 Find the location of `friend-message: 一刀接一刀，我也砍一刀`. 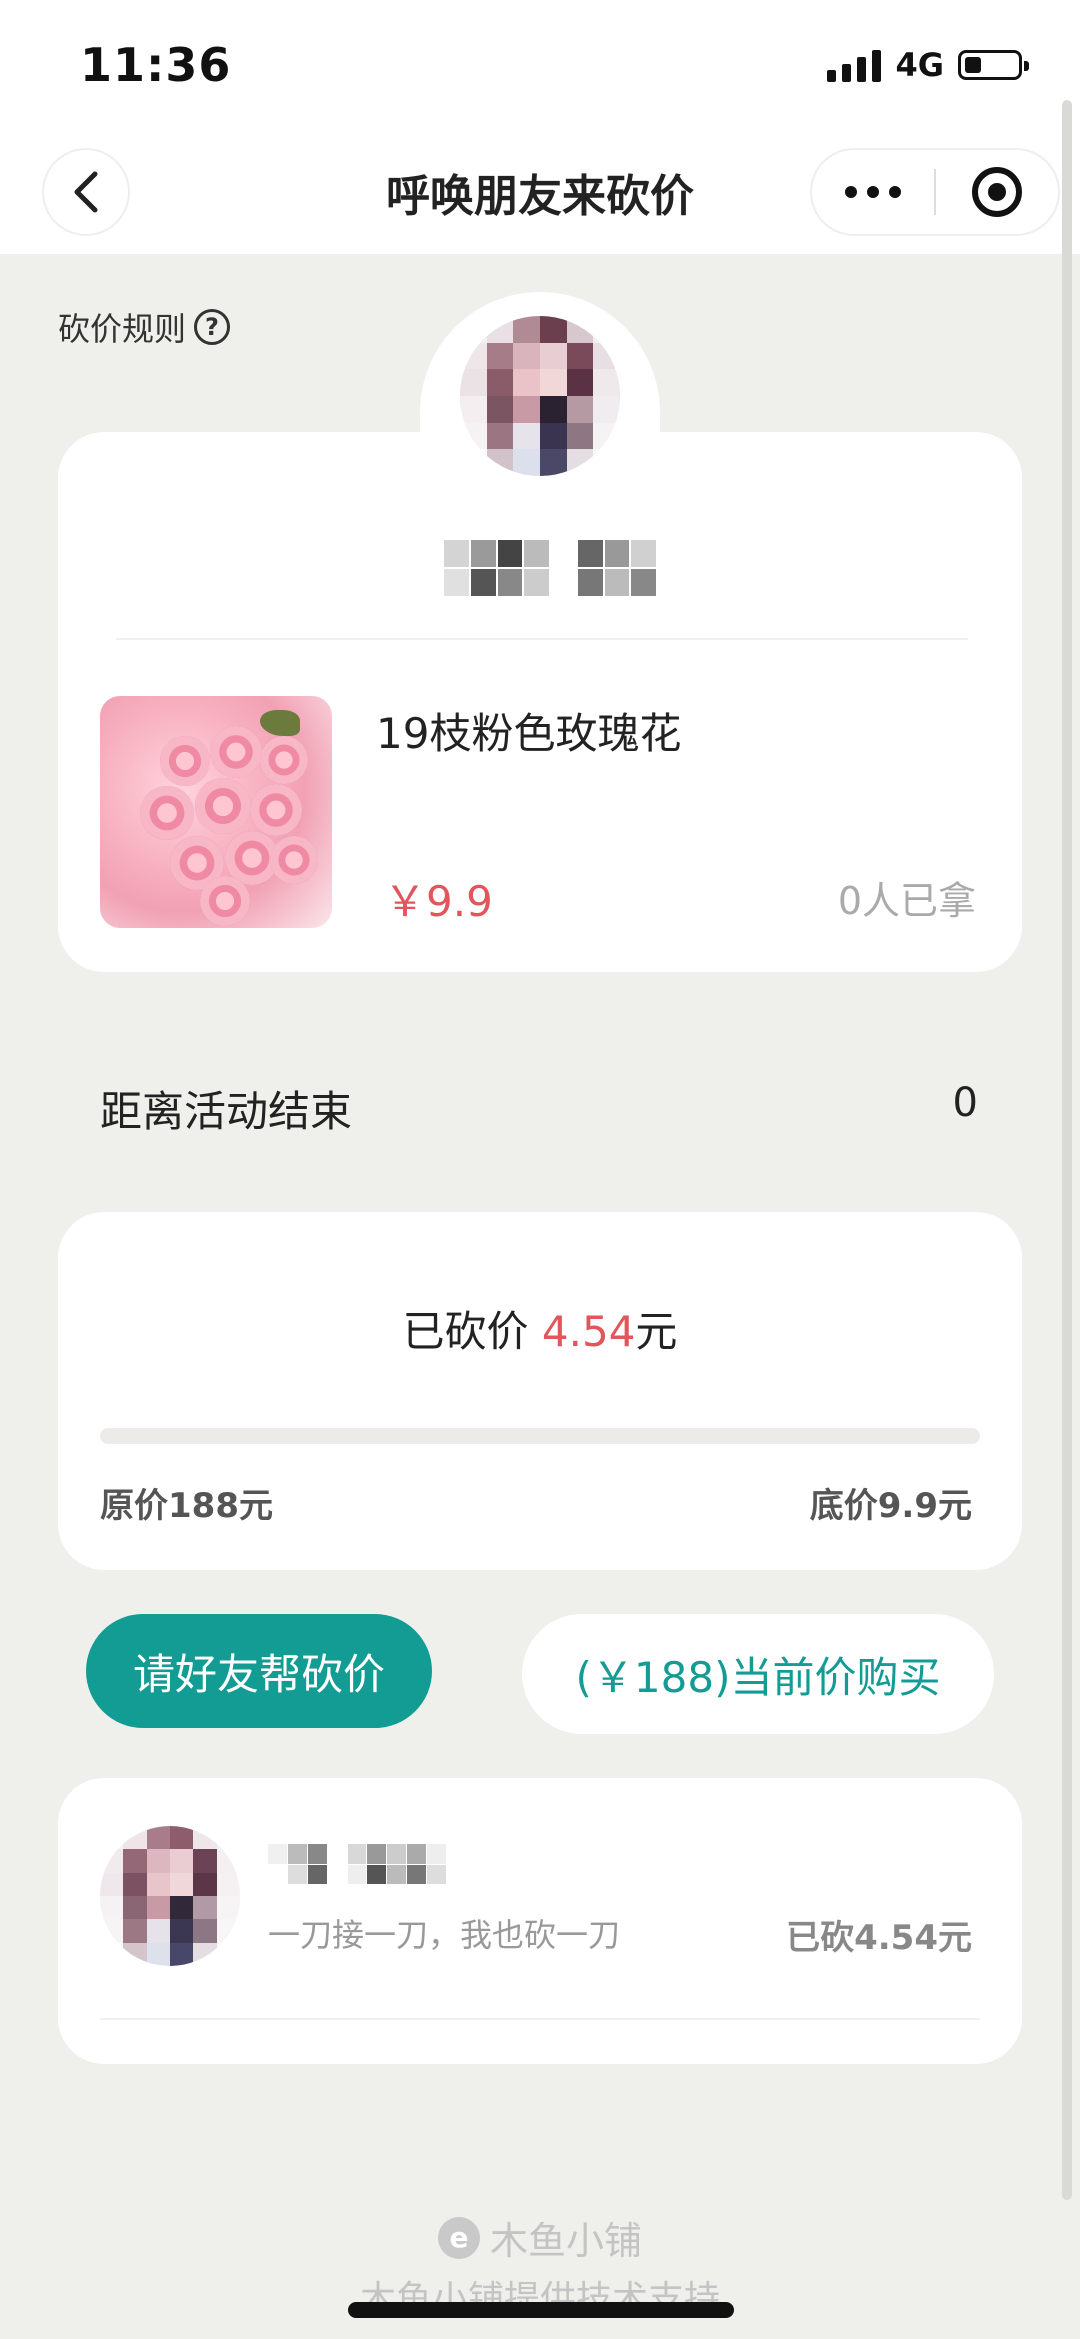

friend-message: 一刀接一刀，我也砍一刀 is located at coordinates (444, 1935).